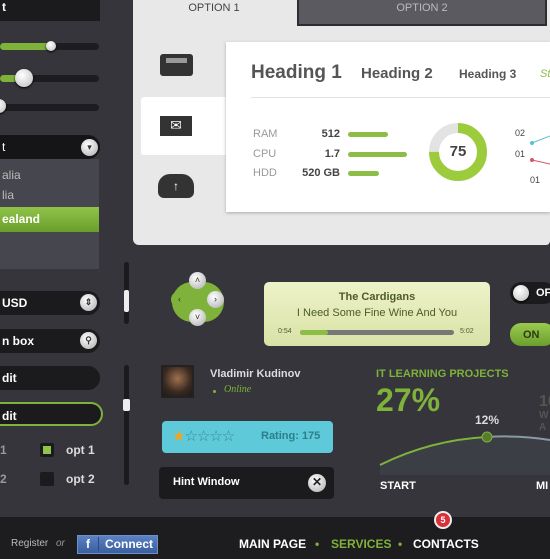 The image size is (550, 559). What do you see at coordinates (49, 219) in the screenshot?
I see `dropdown-option-selected: ealand` at bounding box center [49, 219].